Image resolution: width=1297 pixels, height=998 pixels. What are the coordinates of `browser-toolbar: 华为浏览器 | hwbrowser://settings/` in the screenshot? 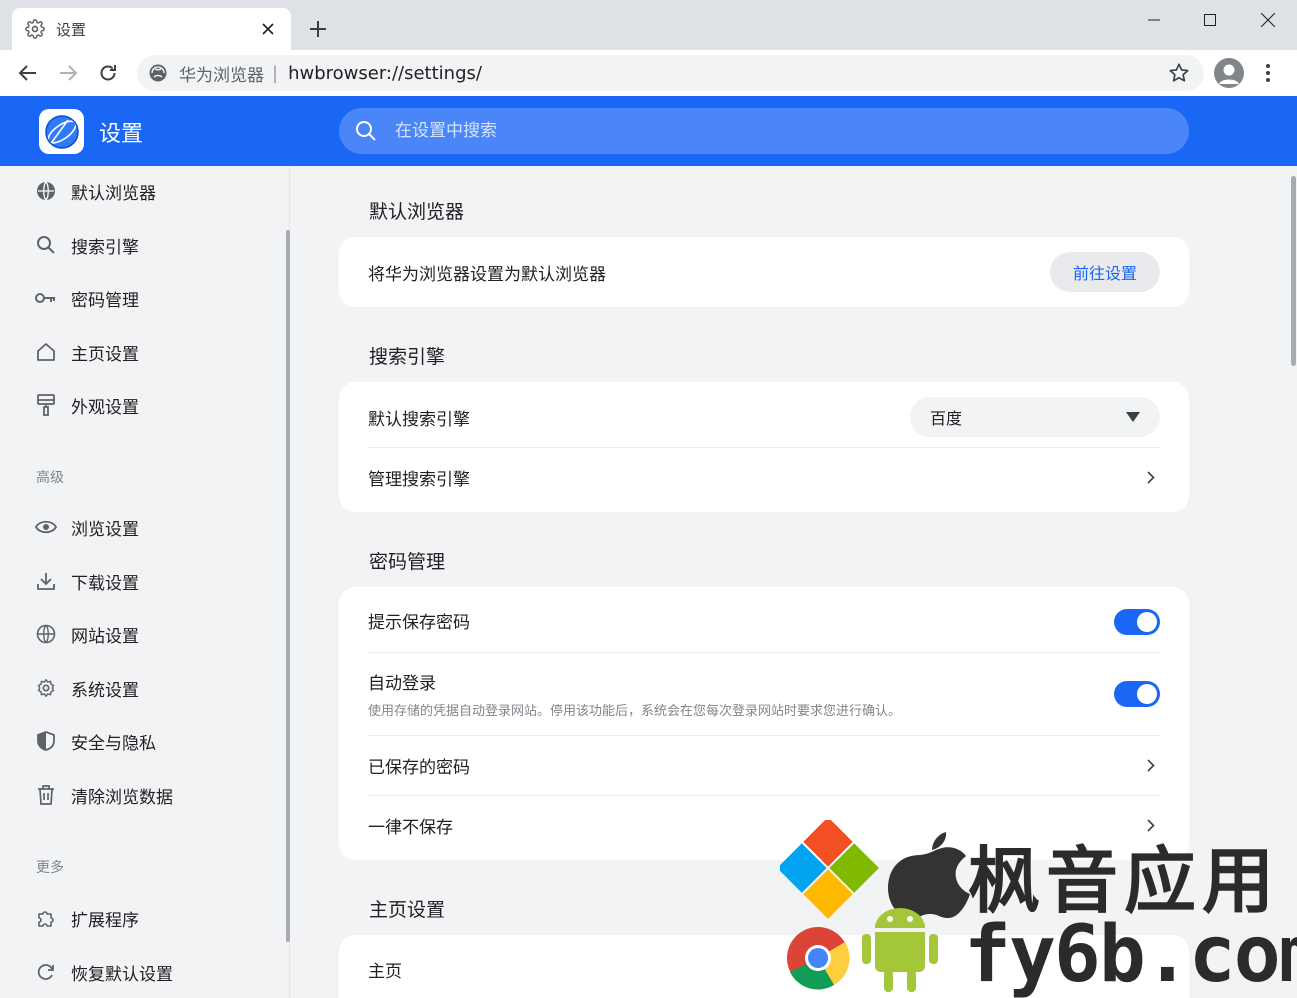 It's located at (648, 73).